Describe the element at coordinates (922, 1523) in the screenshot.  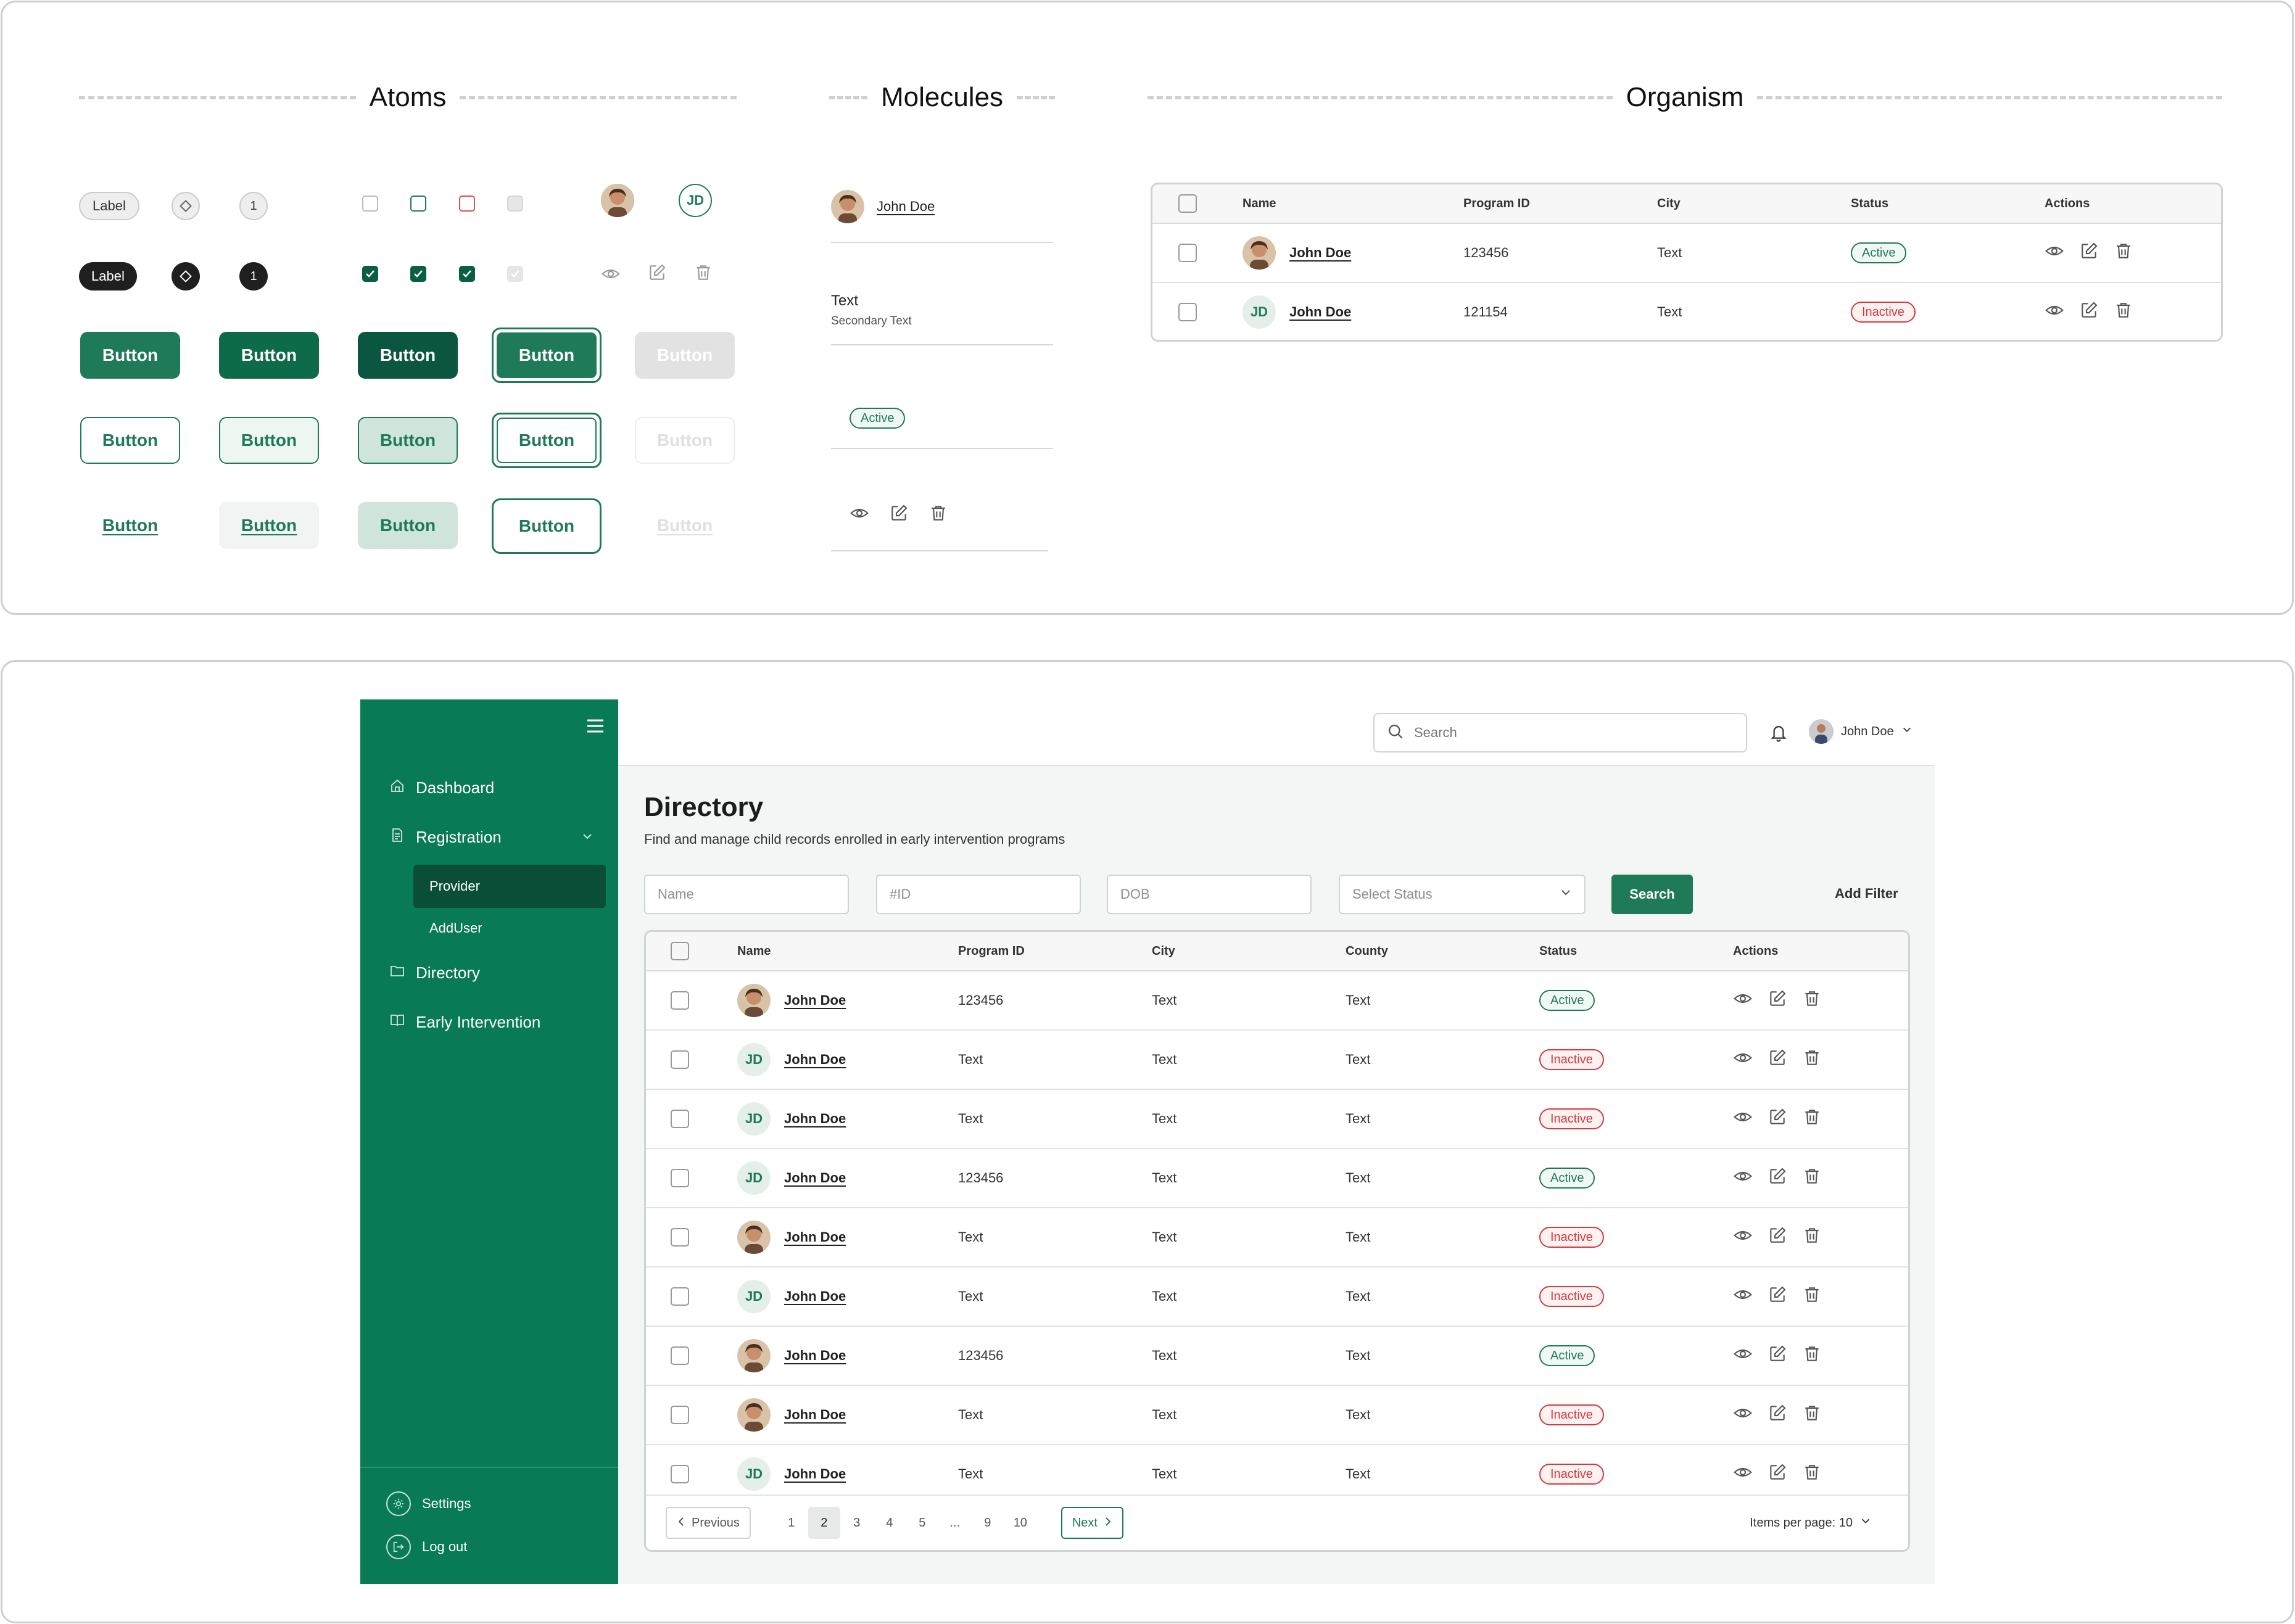
I see `page-number: 5` at that location.